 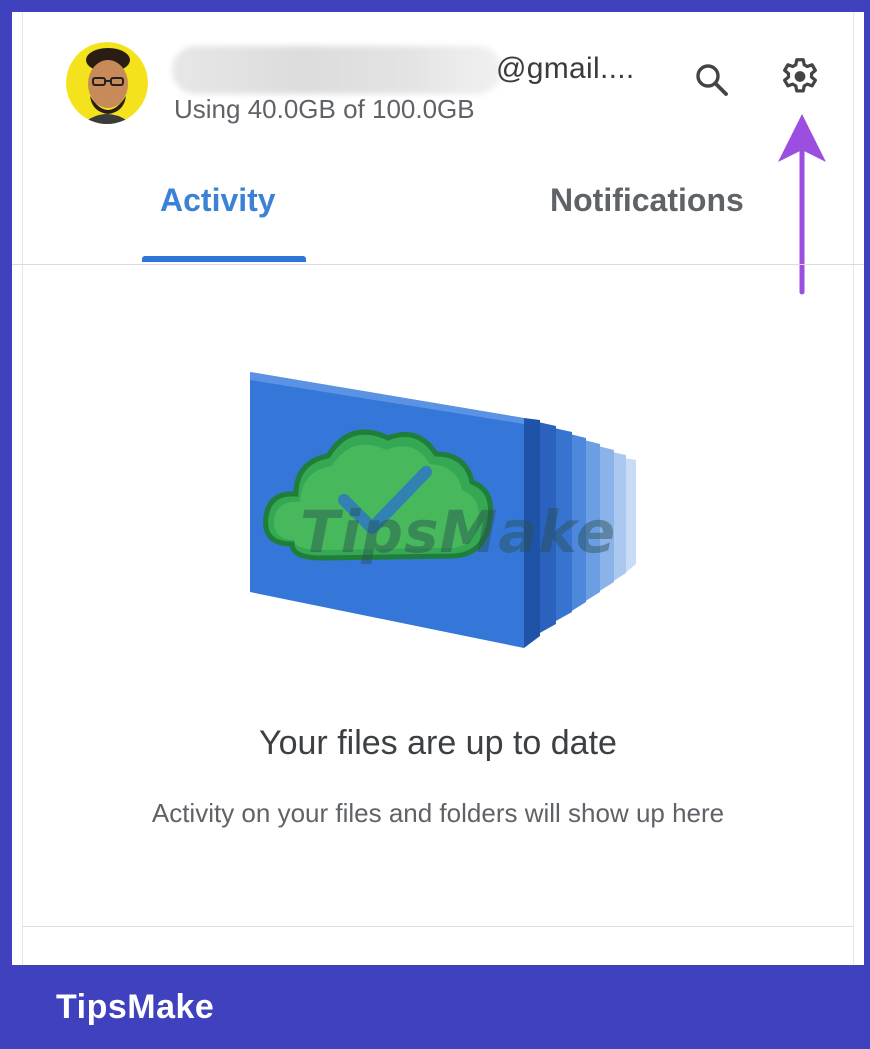 I want to click on settings-button, so click(x=800, y=78).